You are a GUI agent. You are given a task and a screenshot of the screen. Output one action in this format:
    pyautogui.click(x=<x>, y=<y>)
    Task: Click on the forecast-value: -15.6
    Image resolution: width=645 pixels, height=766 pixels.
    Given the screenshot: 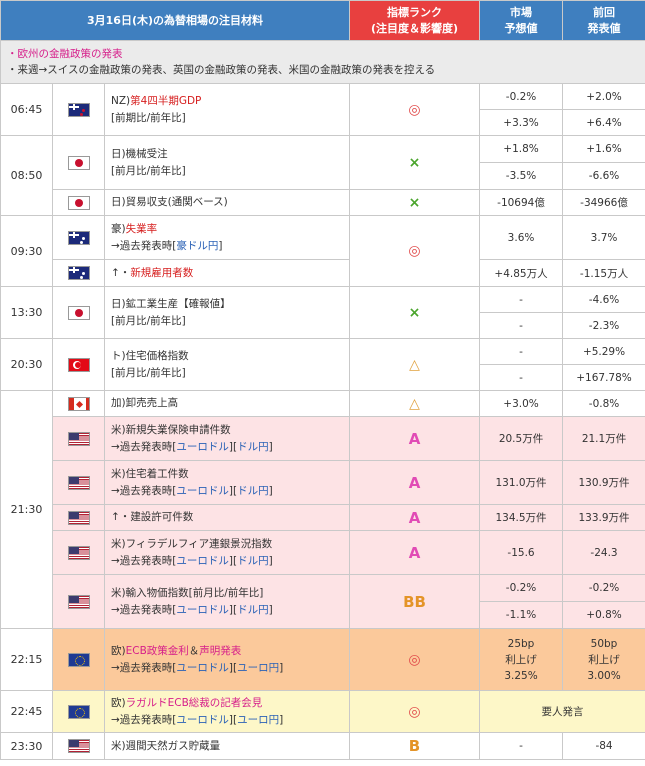 What is the action you would take?
    pyautogui.click(x=521, y=552)
    